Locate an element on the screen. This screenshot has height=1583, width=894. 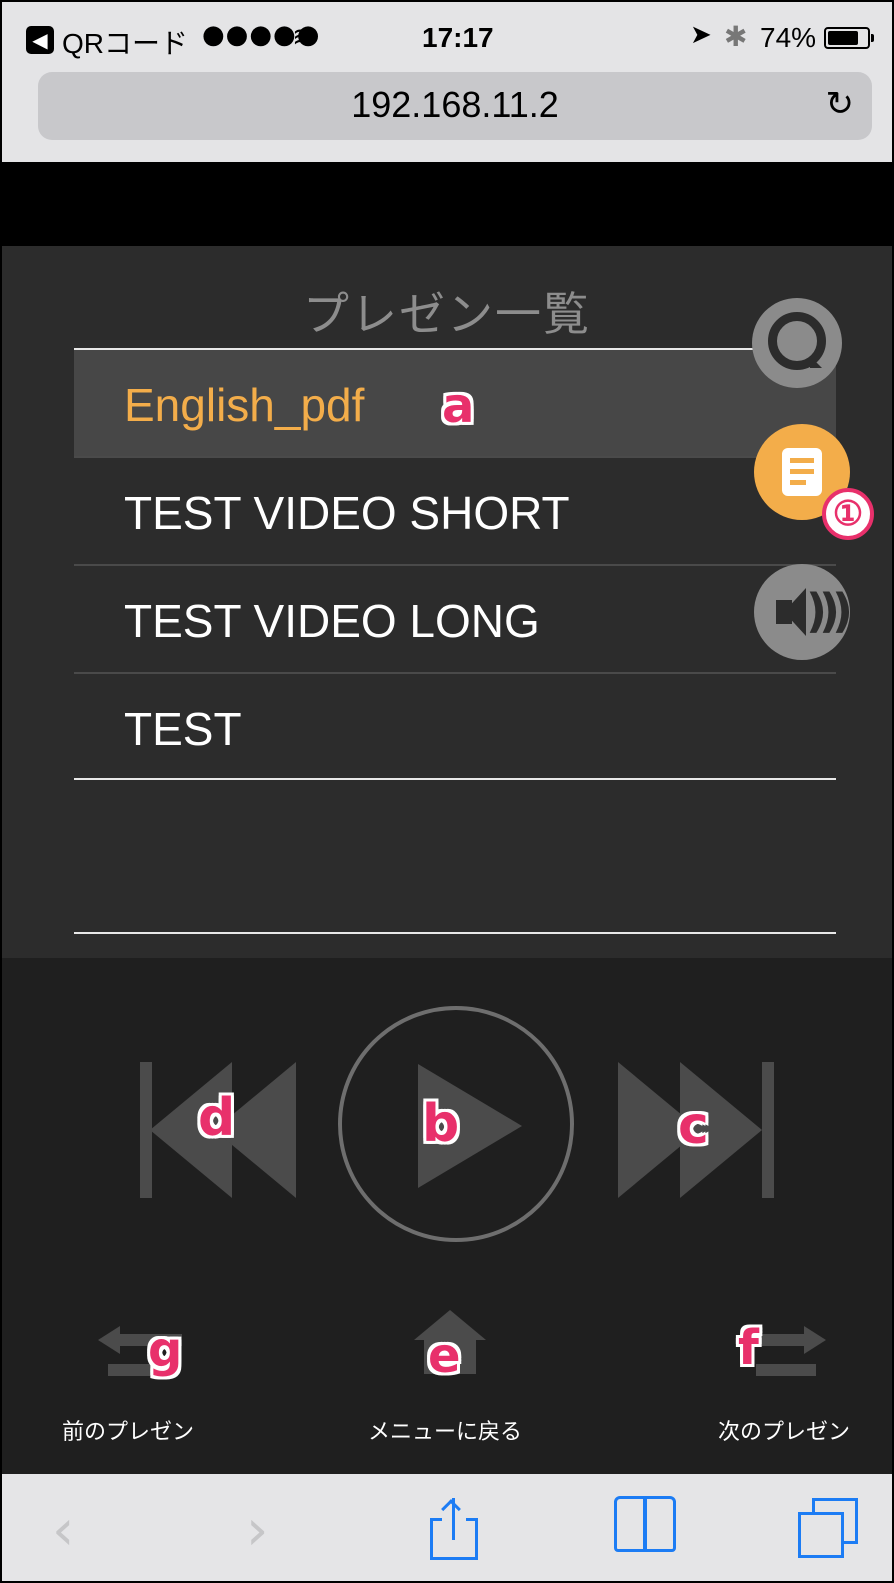
document-list-icon is located at coordinates (802, 472).